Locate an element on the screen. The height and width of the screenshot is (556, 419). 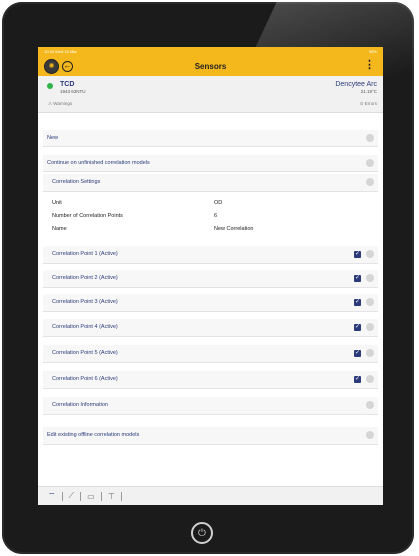
edit-existing-label: Edit existing offline correlation models is located at coordinates (93, 435).